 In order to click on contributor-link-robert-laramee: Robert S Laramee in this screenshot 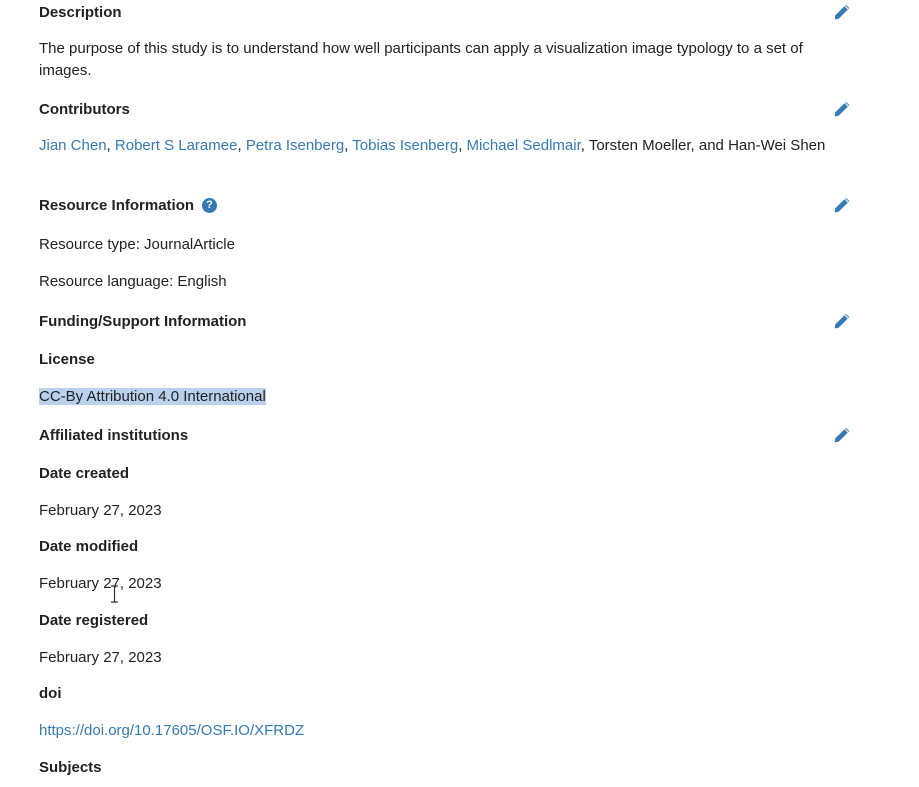, I will do `click(176, 145)`.